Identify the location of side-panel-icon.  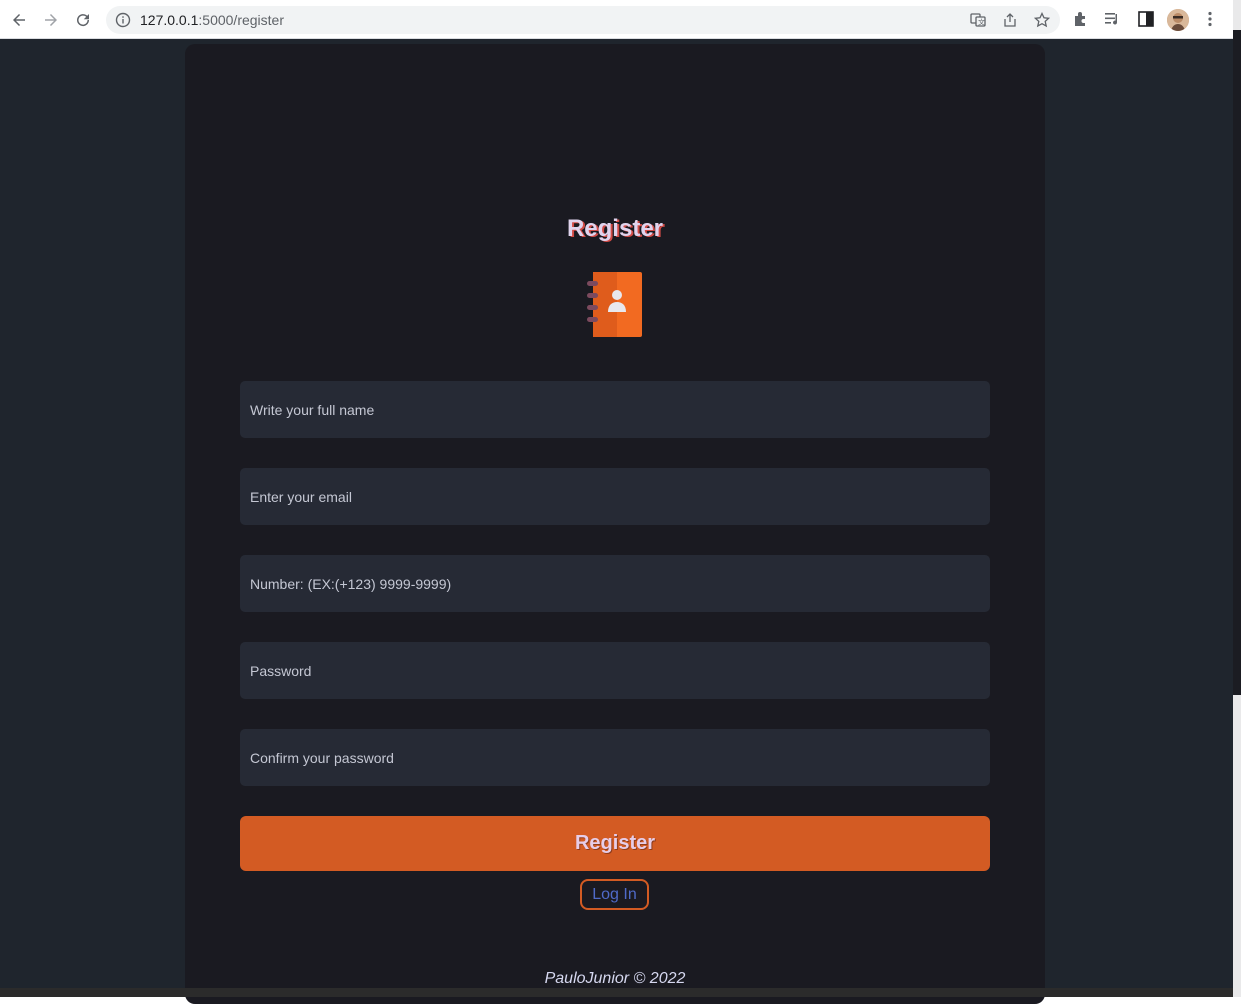
(1146, 19).